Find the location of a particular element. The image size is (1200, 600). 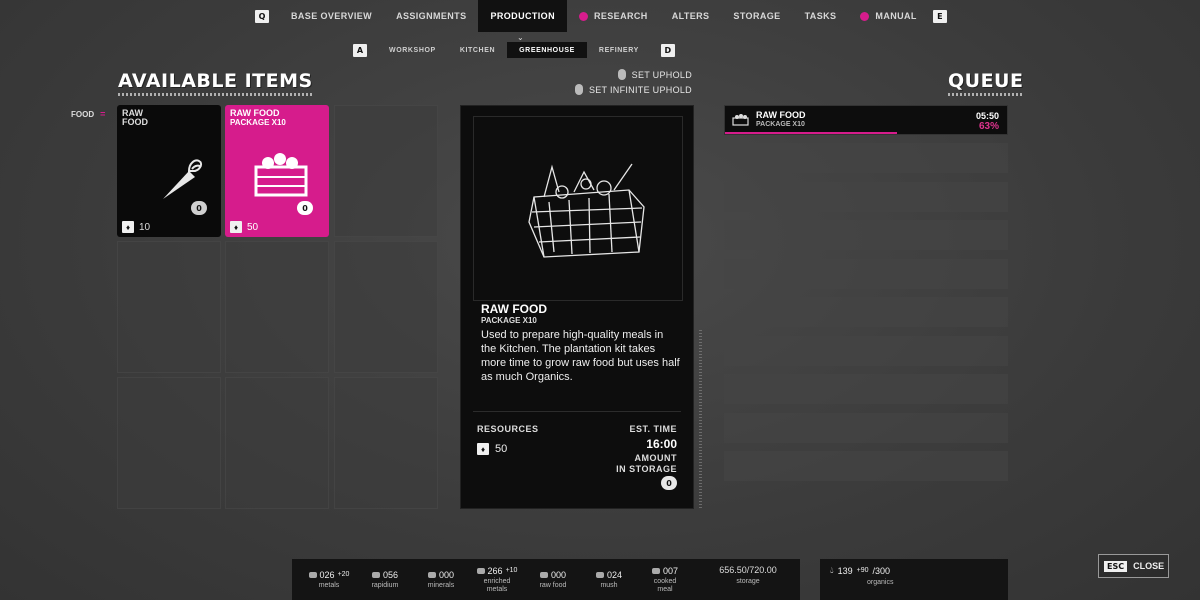

resource-label: raw food is located at coordinates (553, 586).